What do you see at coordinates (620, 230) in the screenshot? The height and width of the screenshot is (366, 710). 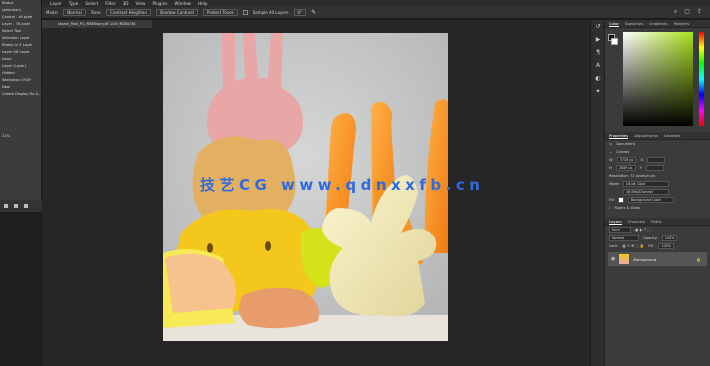 I see `kind-dropdown: Kind` at bounding box center [620, 230].